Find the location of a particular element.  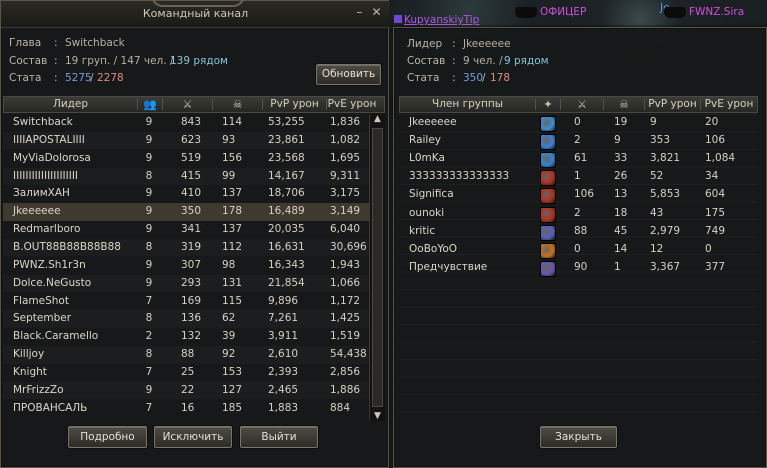

cell-deaths: 14 is located at coordinates (621, 248).